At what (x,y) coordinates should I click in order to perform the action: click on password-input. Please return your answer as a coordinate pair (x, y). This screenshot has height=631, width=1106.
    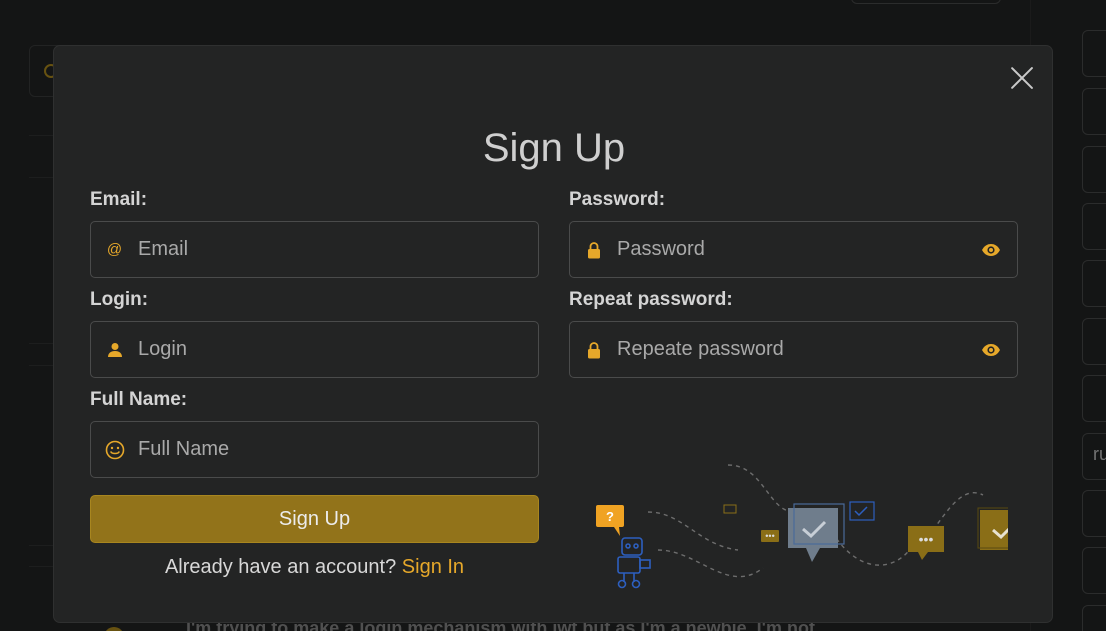
    Looking at the image, I should click on (791, 249).